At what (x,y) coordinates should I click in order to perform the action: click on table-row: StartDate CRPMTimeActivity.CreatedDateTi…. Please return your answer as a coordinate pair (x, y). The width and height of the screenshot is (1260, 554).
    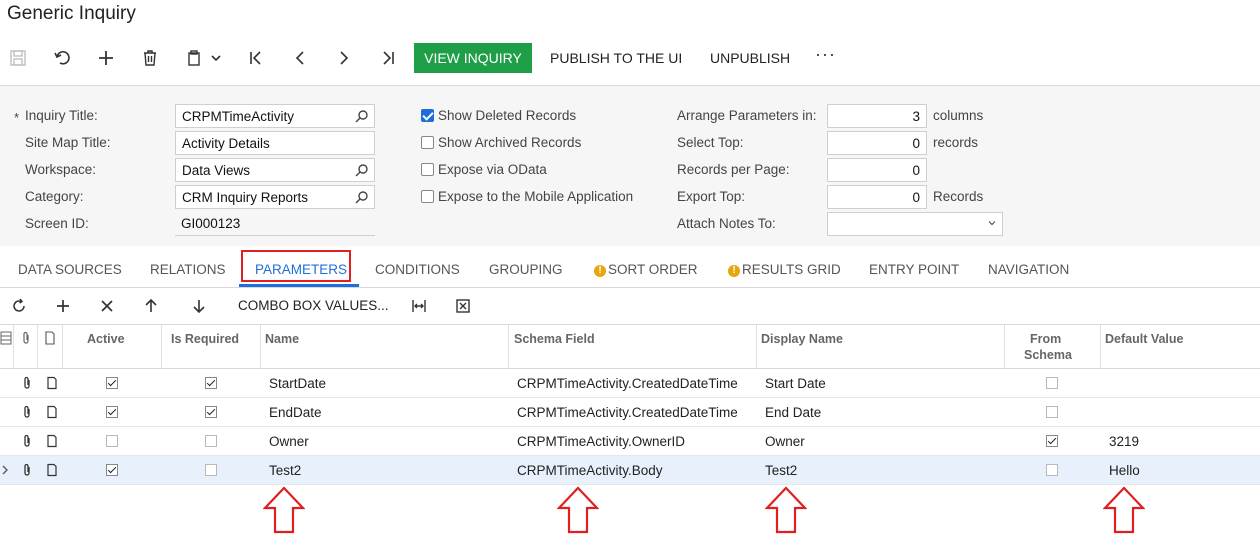
    Looking at the image, I should click on (630, 383).